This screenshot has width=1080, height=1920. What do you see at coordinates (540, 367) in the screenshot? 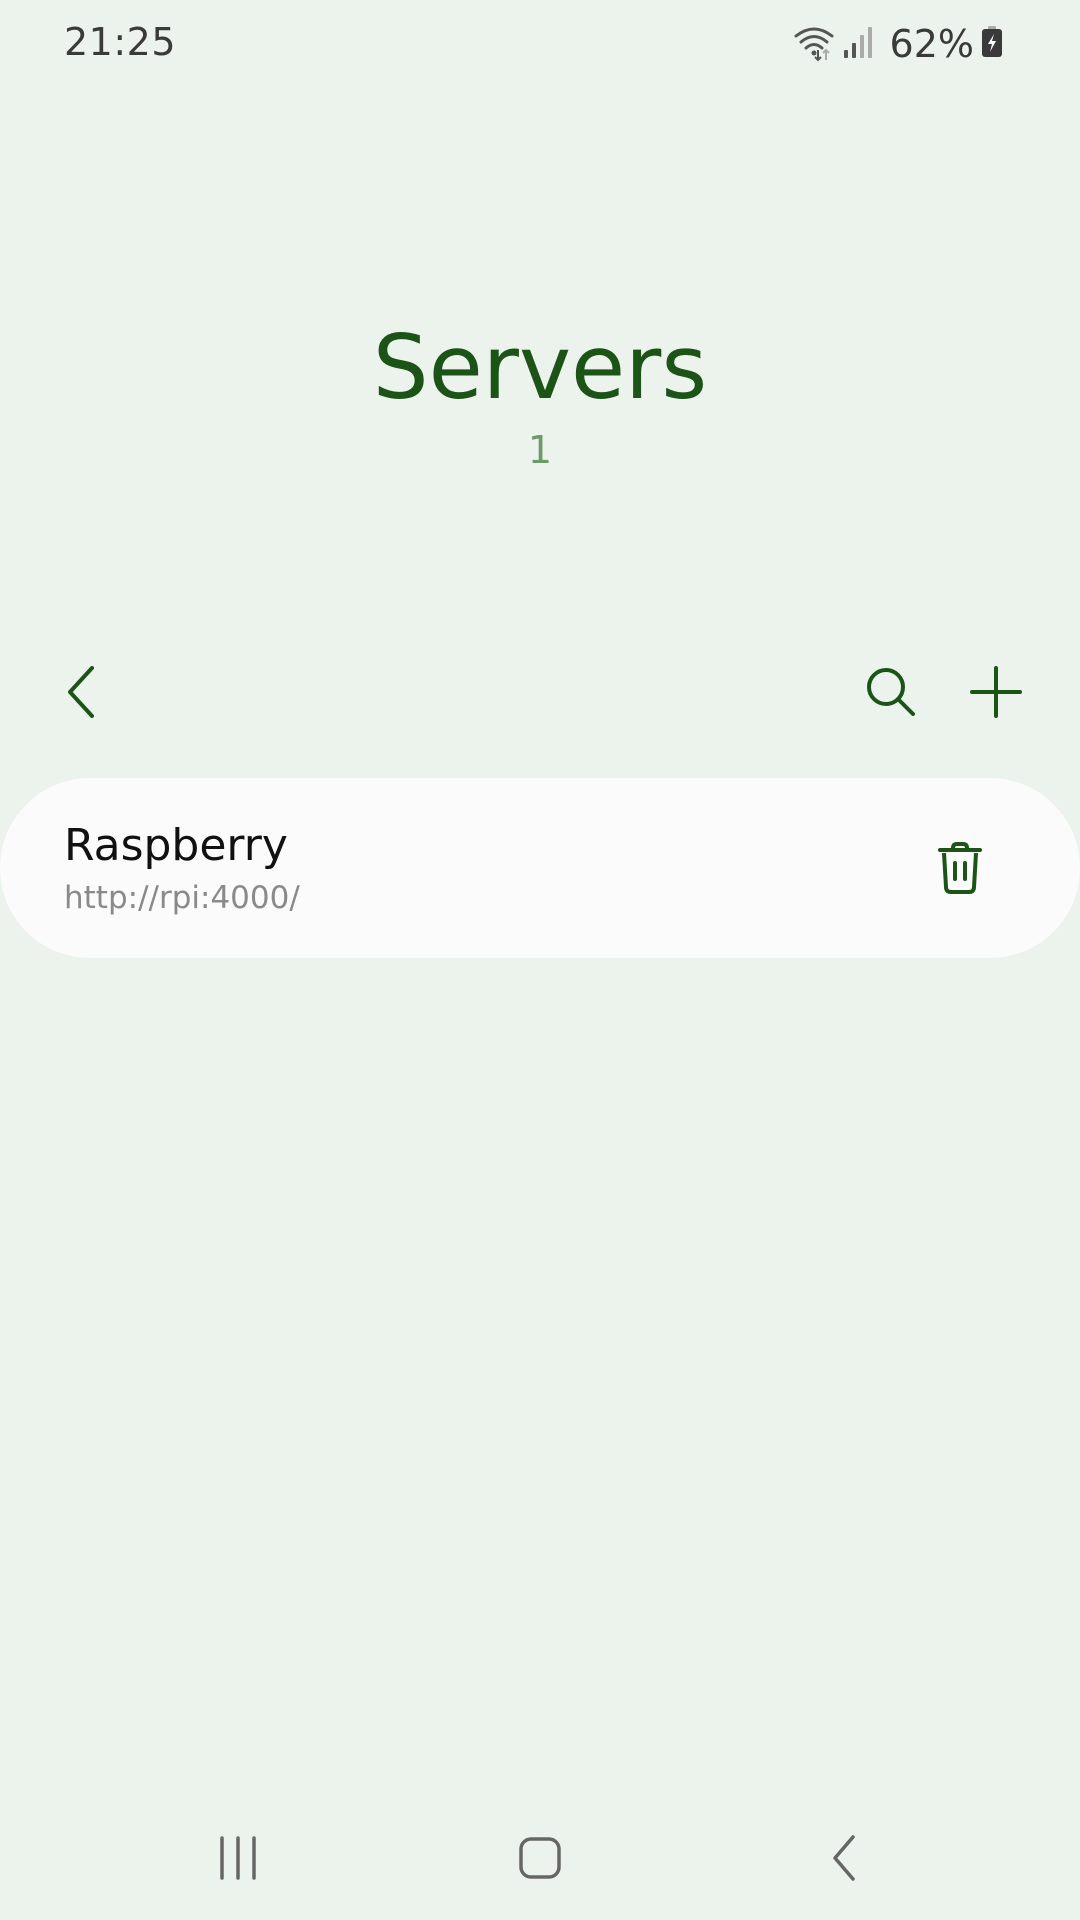
I see `page-title: Servers` at bounding box center [540, 367].